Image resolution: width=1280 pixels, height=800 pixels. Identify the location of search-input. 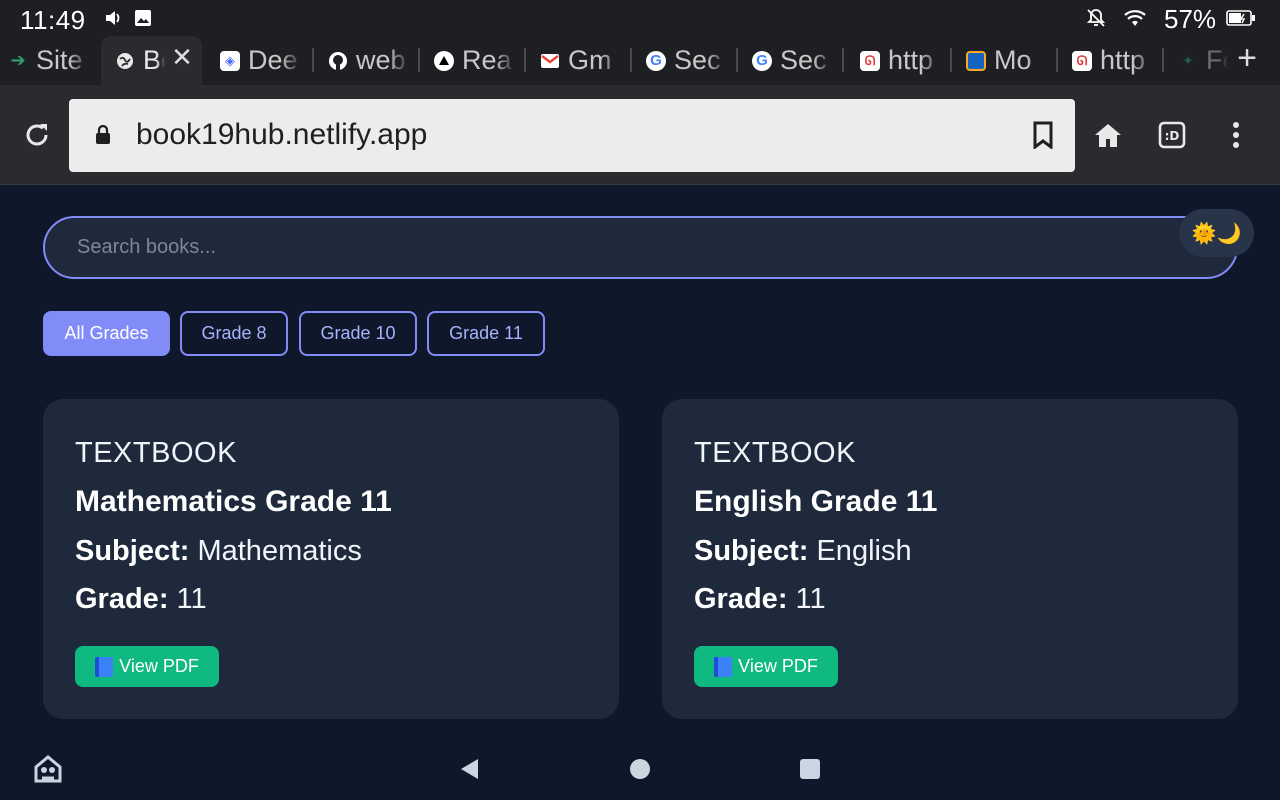
(640, 247).